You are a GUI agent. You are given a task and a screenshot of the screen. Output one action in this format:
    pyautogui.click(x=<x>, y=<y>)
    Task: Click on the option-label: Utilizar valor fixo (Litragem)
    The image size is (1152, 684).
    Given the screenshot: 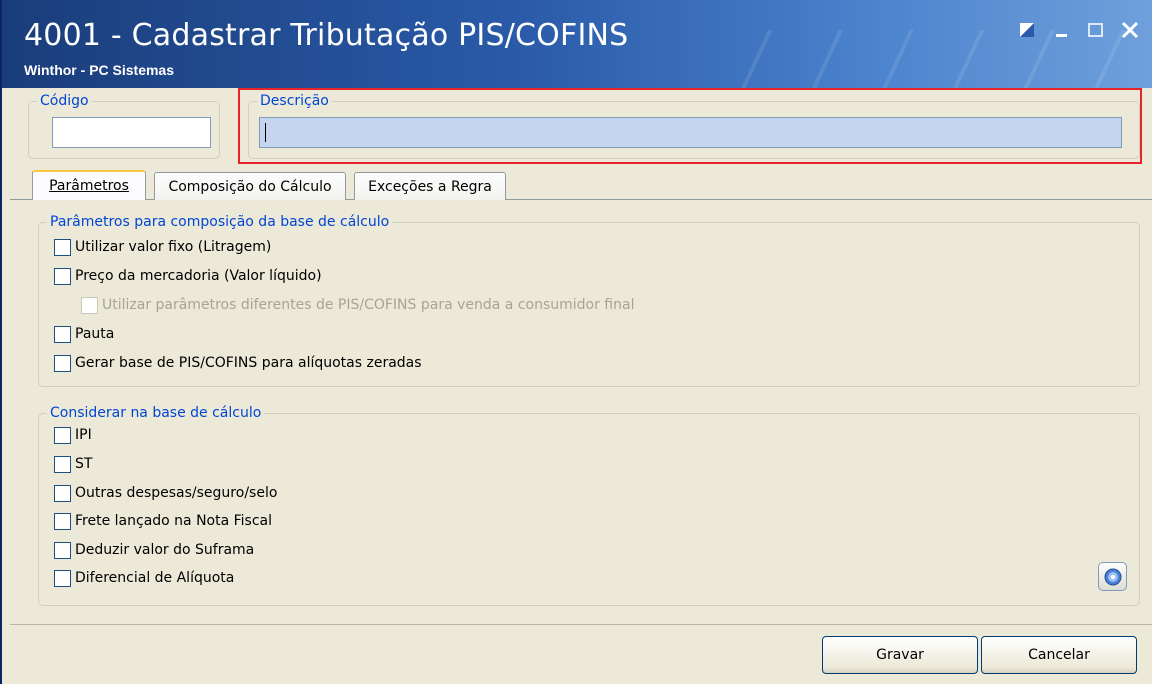 What is the action you would take?
    pyautogui.click(x=173, y=247)
    